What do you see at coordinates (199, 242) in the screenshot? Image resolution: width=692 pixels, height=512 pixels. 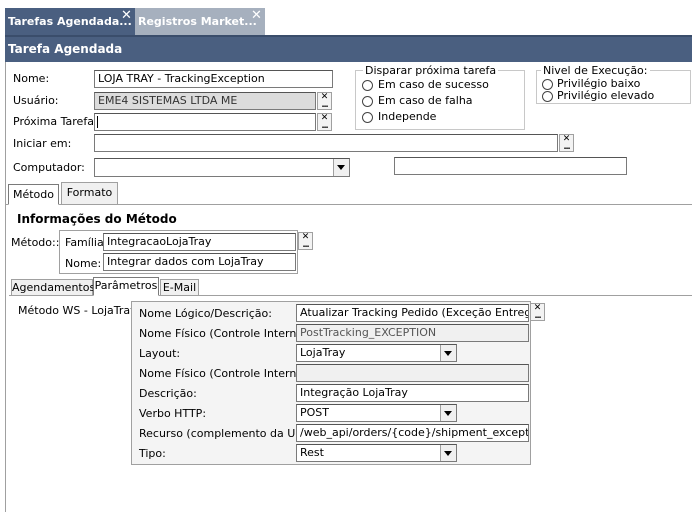 I see `familia-field: IntegracaoLojaTray` at bounding box center [199, 242].